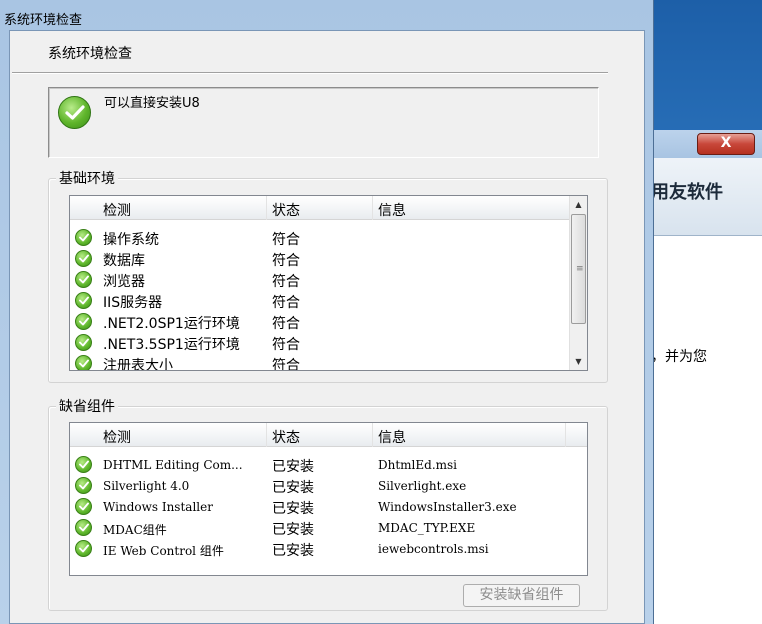 The image size is (762, 624). What do you see at coordinates (521, 595) in the screenshot?
I see `install-default-components-button: 安装缺省组件` at bounding box center [521, 595].